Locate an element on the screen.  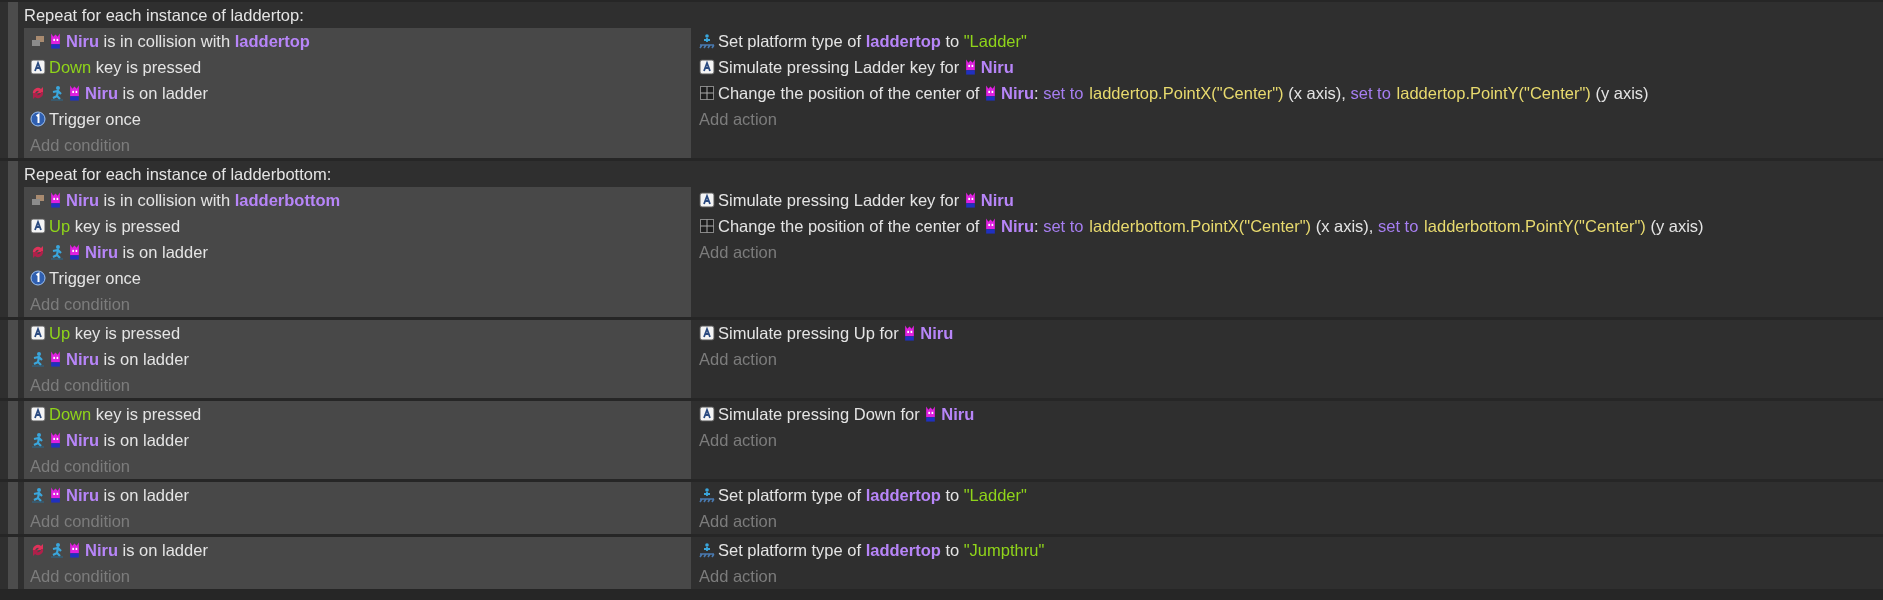
expression-text: ladderbottom.PointY("Center") is located at coordinates (1535, 226).